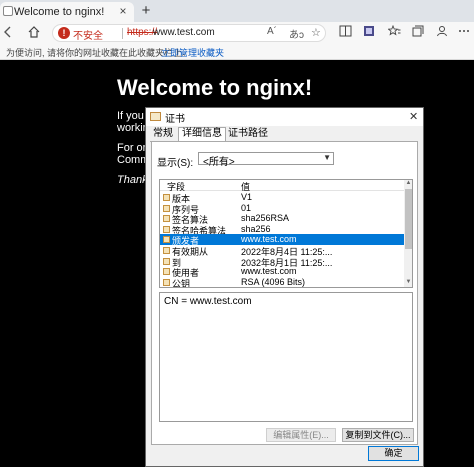  Describe the element at coordinates (256, 228) in the screenshot. I see `field-value: sha256` at that location.